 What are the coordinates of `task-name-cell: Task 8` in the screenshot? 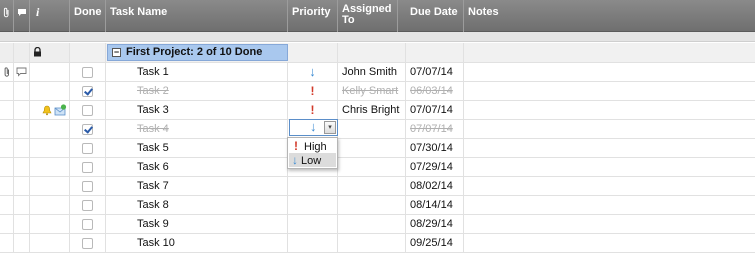 It's located at (197, 205).